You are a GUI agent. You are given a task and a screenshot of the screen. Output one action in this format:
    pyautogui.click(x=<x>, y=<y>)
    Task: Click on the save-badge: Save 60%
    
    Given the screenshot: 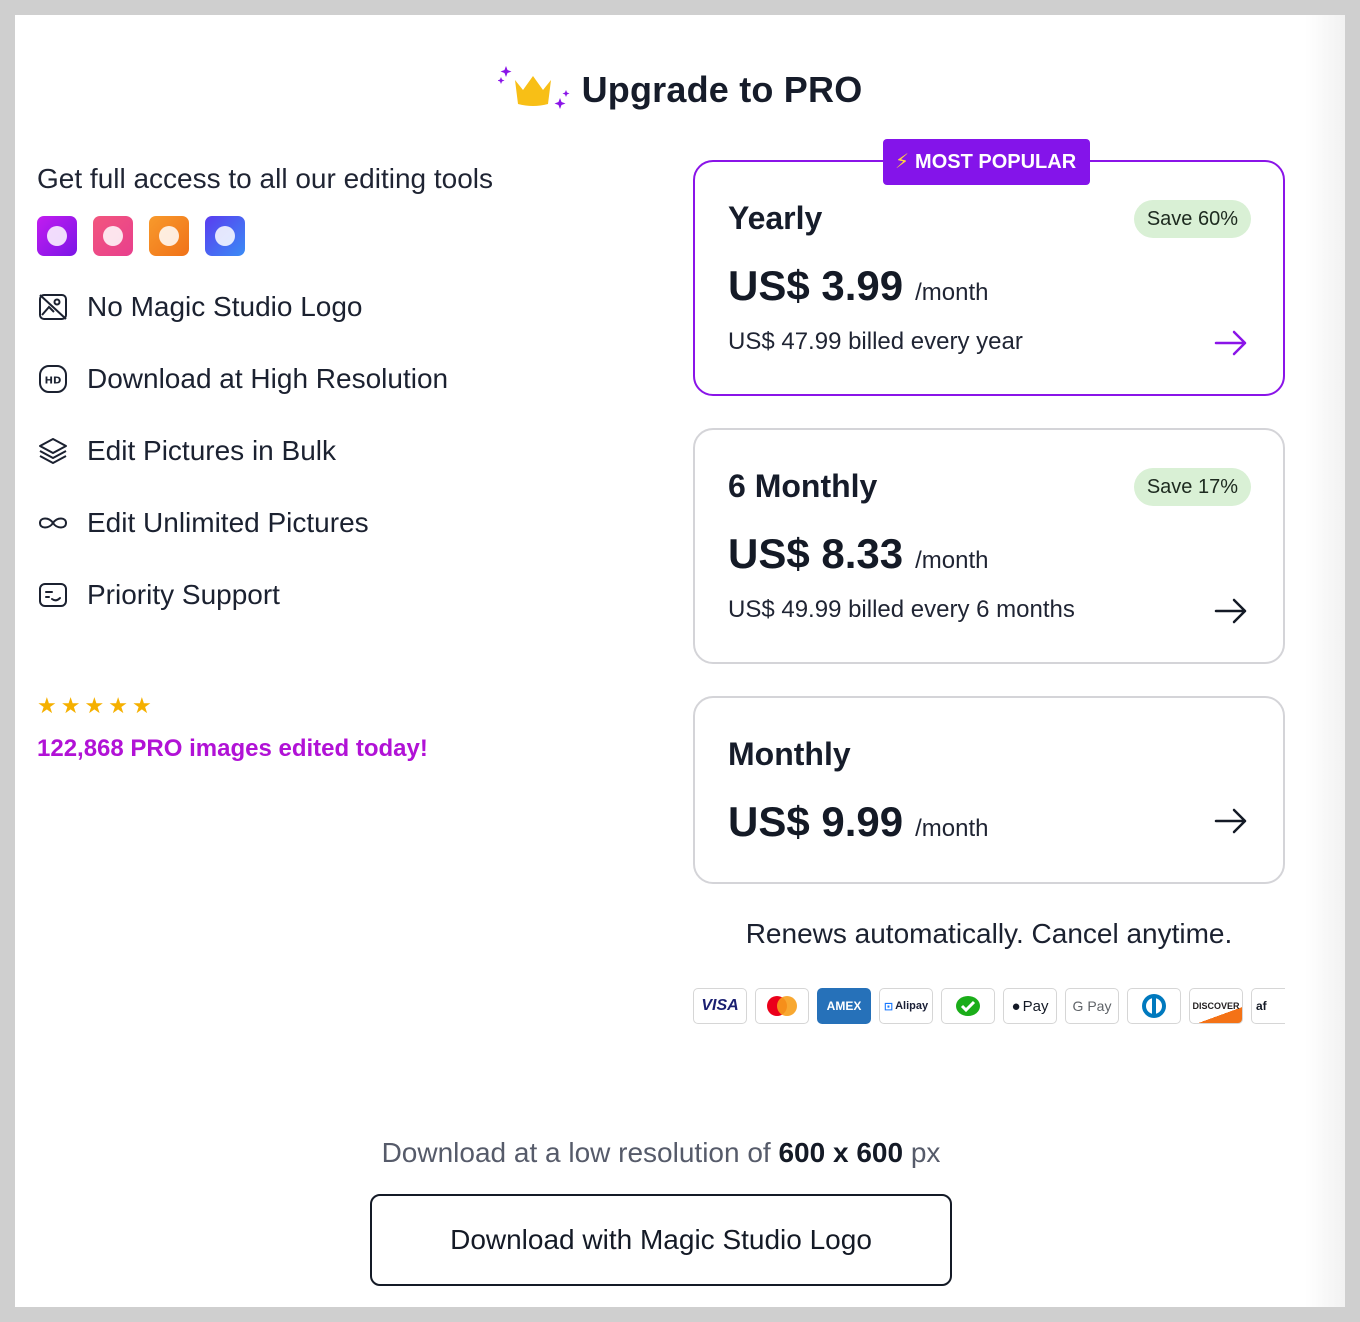 What is the action you would take?
    pyautogui.click(x=1192, y=219)
    